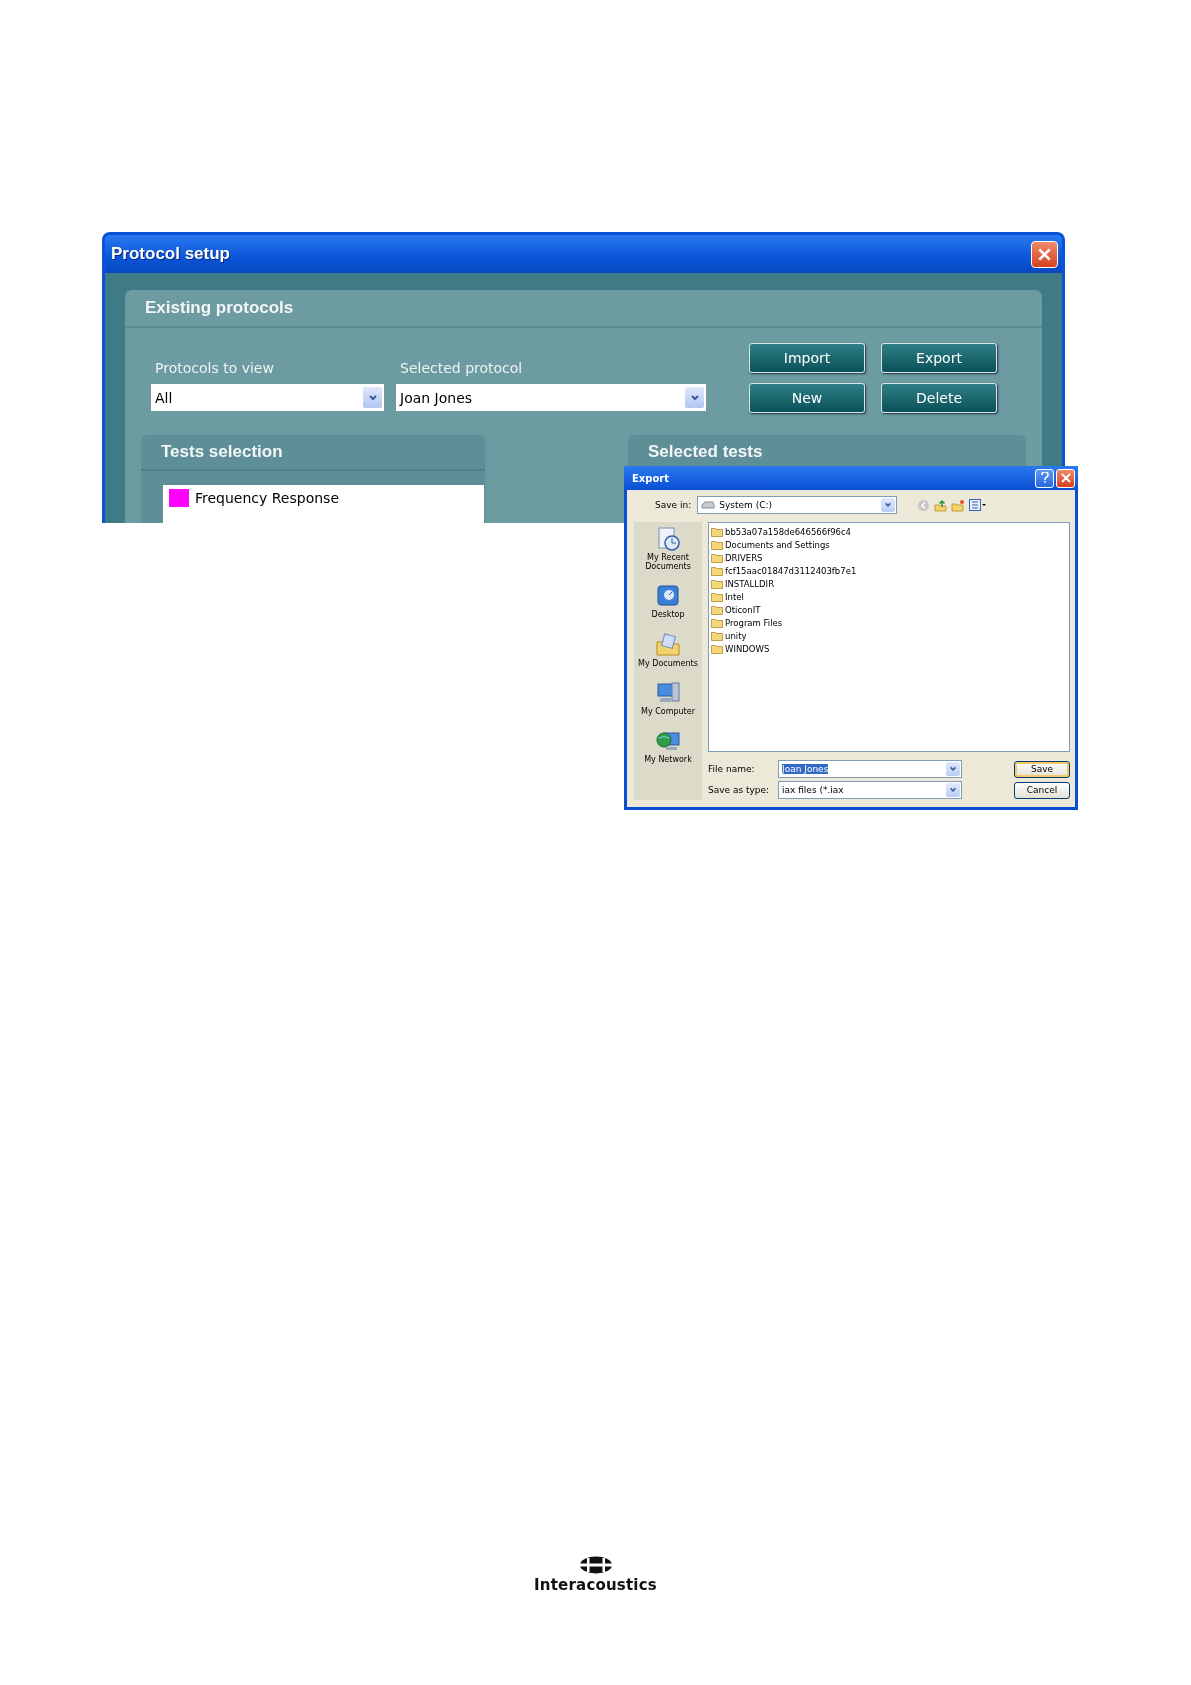 The height and width of the screenshot is (1685, 1191). What do you see at coordinates (750, 583) in the screenshot?
I see `folder-item: INSTALLDIR` at bounding box center [750, 583].